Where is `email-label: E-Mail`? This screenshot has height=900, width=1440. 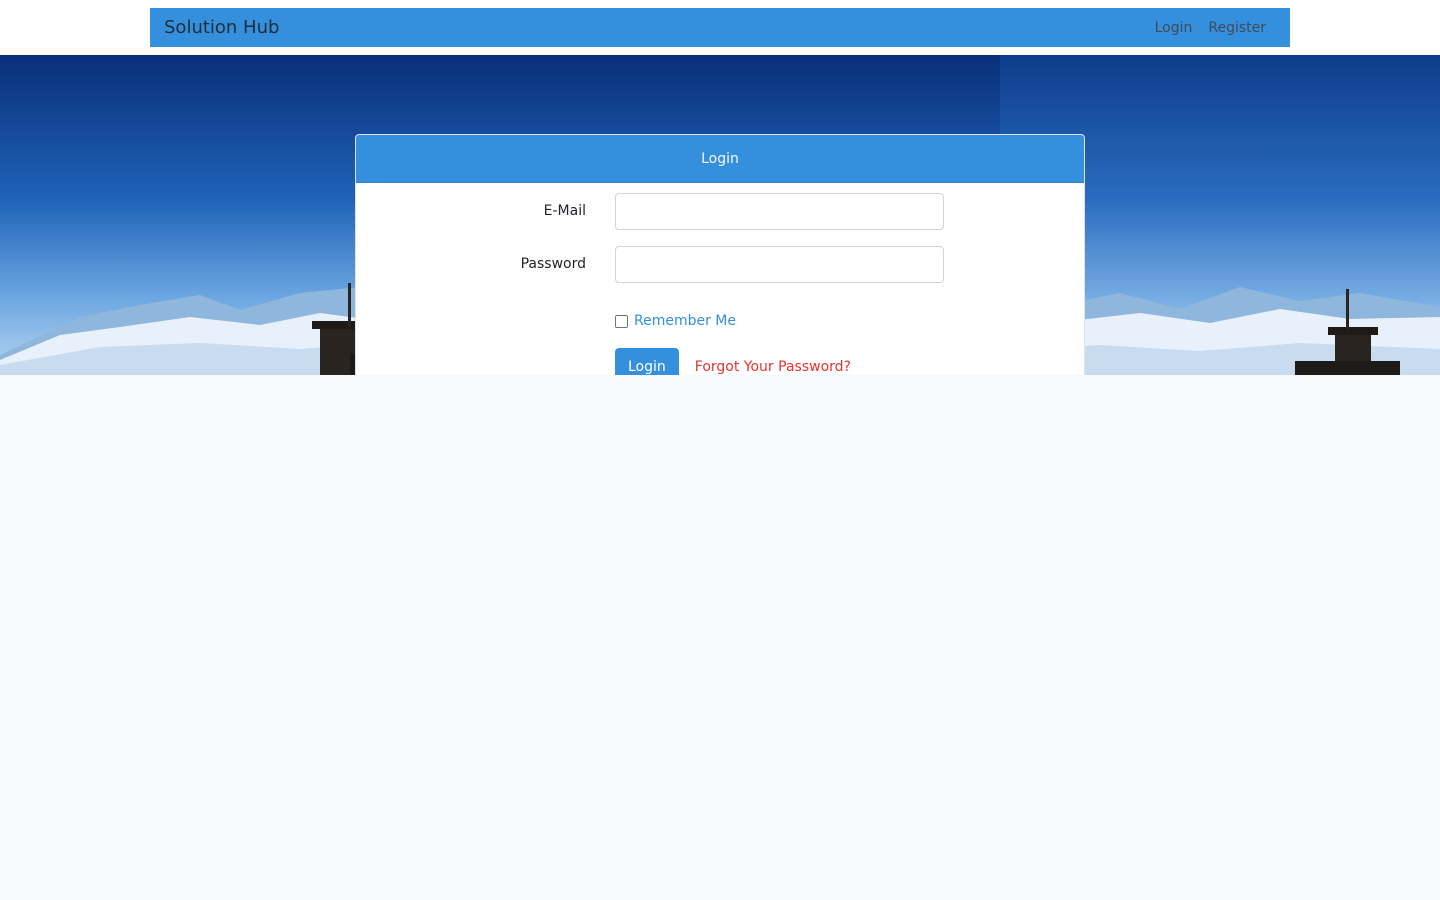 email-label: E-Mail is located at coordinates (564, 211).